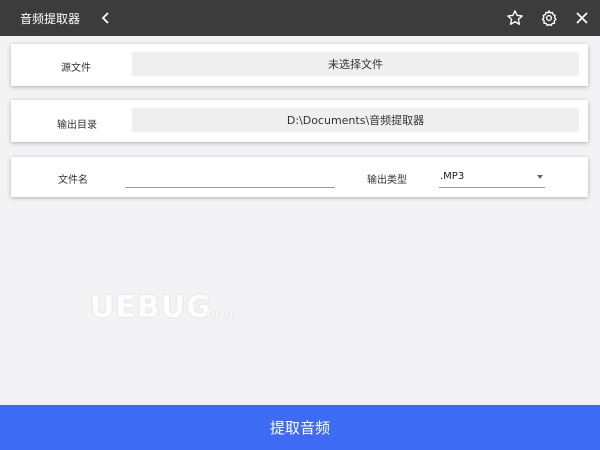 The height and width of the screenshot is (450, 600). What do you see at coordinates (151, 307) in the screenshot?
I see `watermark-text: UEBUG` at bounding box center [151, 307].